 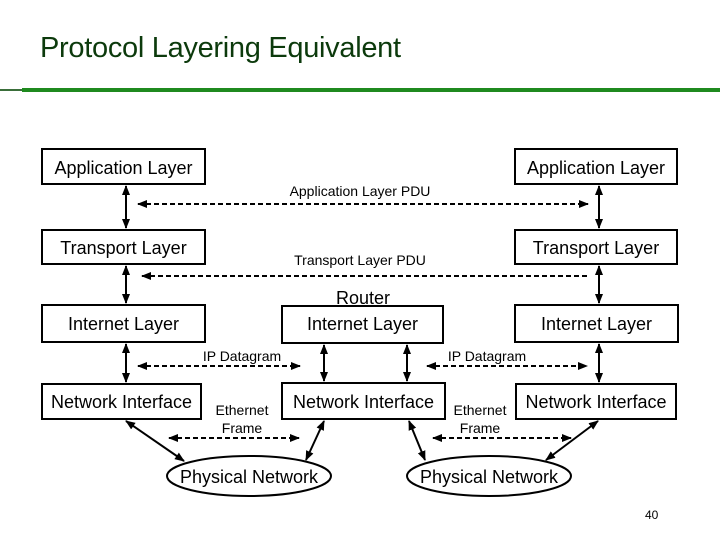 I want to click on left-network-interface-box: Network Interface, so click(x=121, y=401).